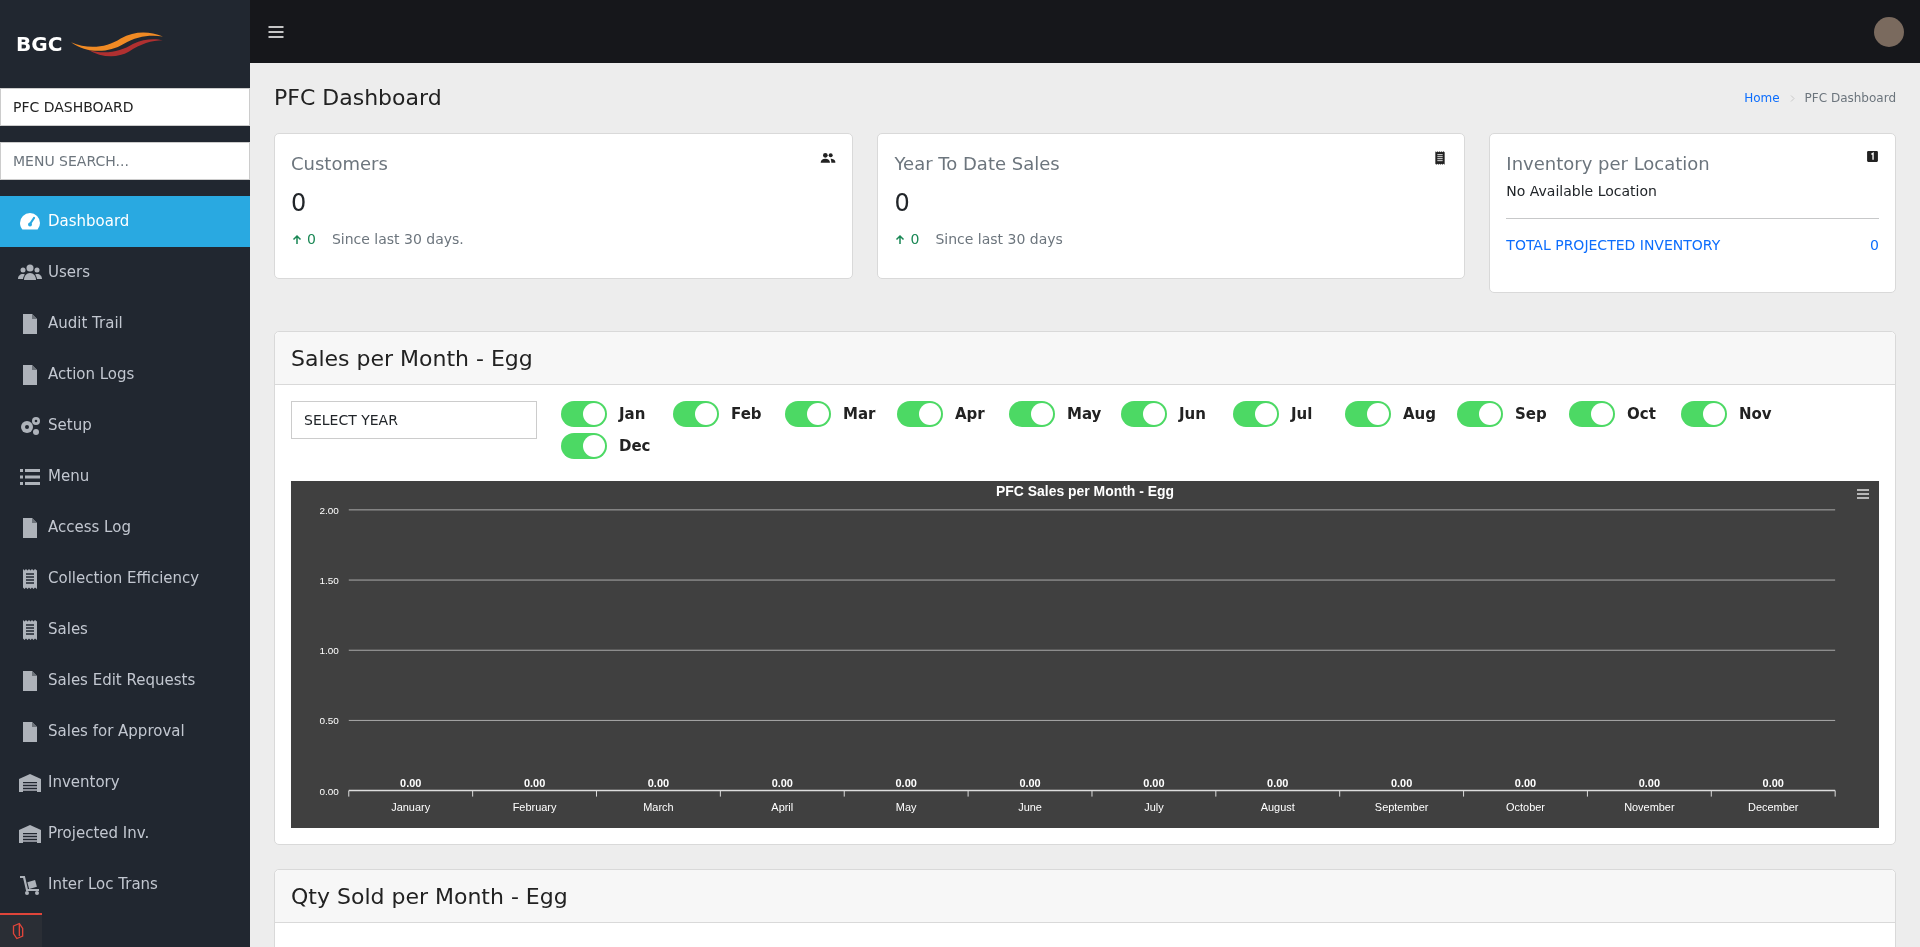 The width and height of the screenshot is (1920, 947). I want to click on x-axis-label: March, so click(658, 806).